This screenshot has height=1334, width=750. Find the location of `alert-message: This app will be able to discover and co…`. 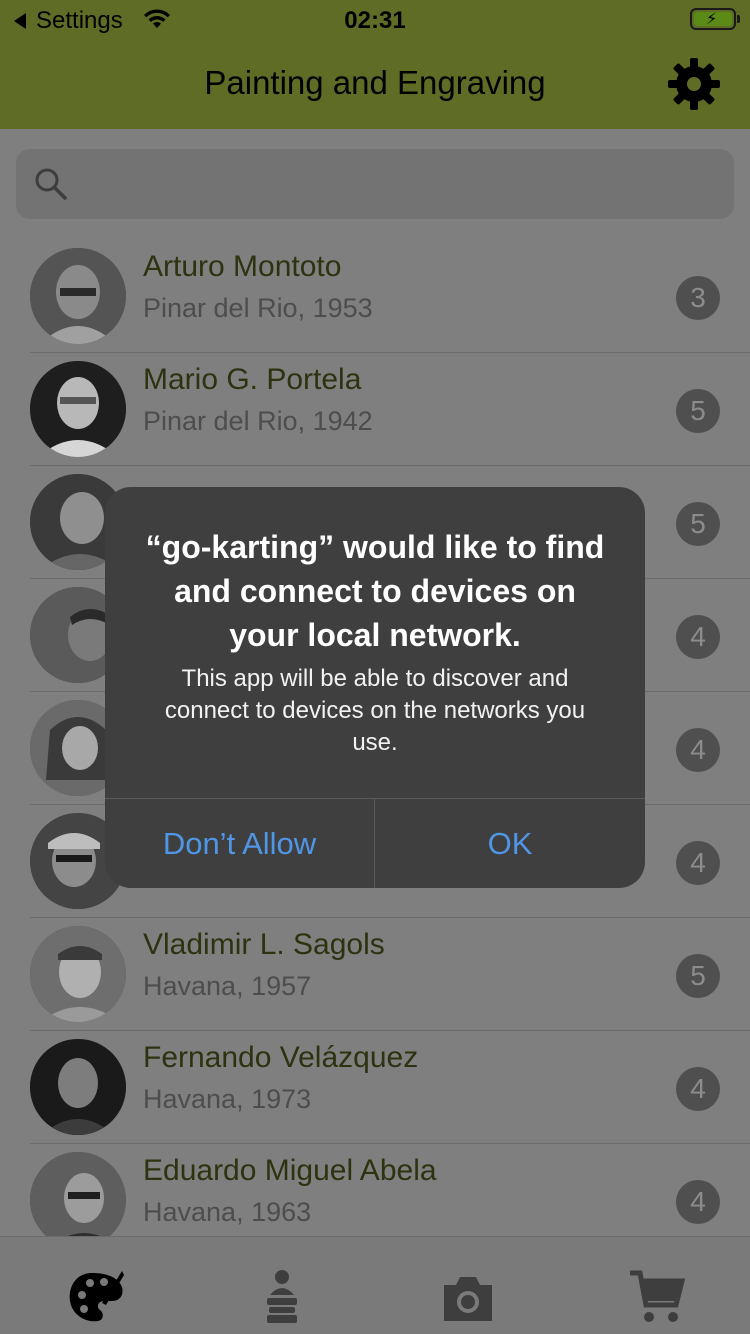

alert-message: This app will be able to discover and co… is located at coordinates (375, 710).